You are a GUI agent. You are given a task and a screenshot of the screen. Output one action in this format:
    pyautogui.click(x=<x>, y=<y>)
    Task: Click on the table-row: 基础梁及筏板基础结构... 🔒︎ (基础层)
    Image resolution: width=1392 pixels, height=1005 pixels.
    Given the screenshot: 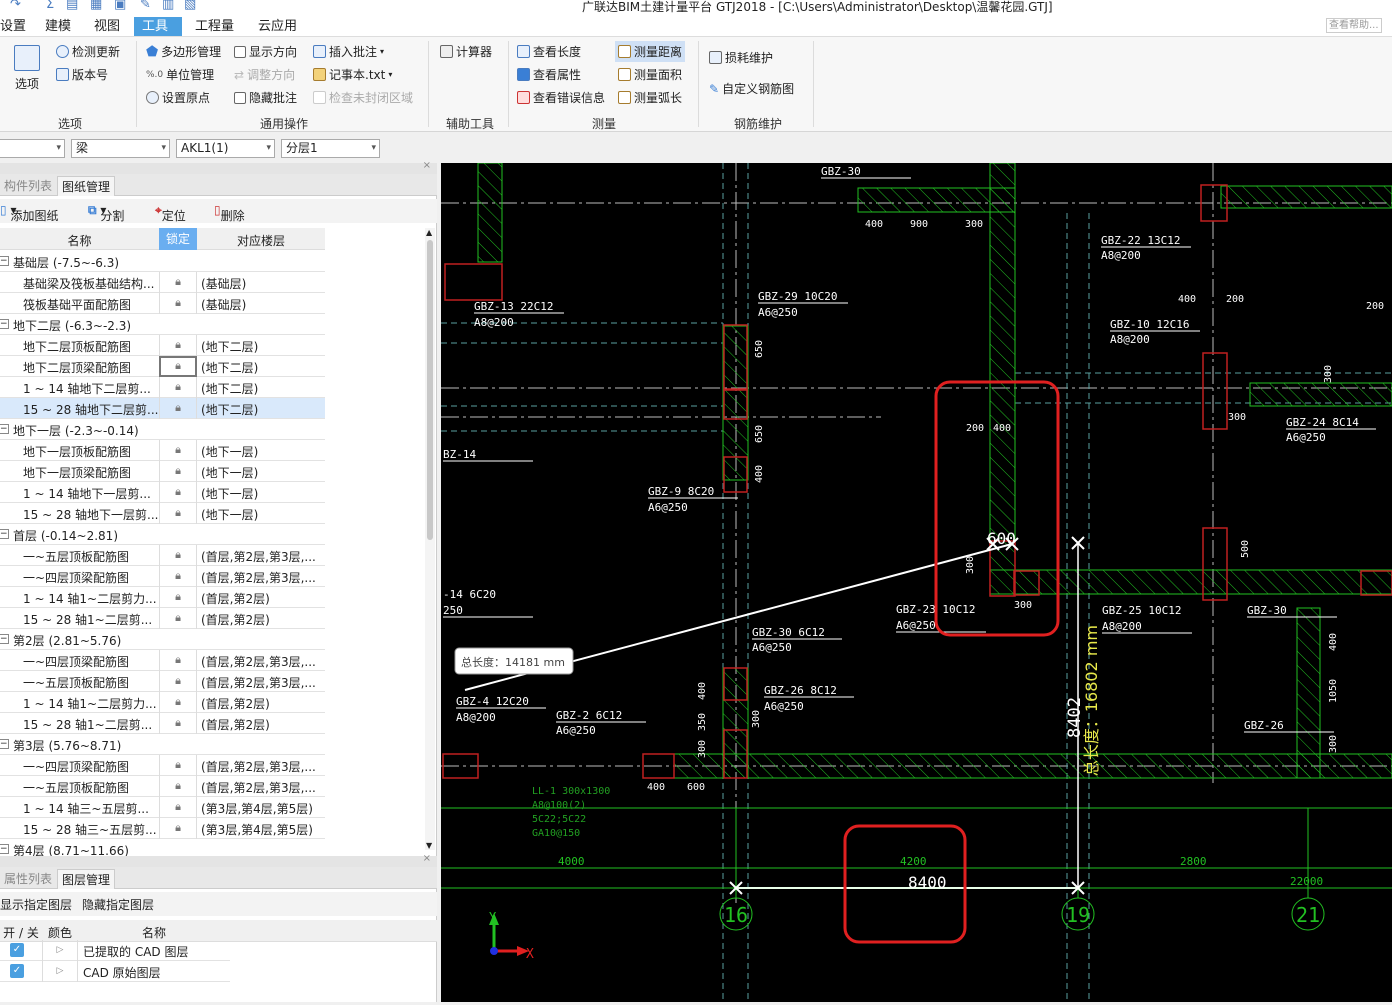 What is the action you would take?
    pyautogui.click(x=162, y=282)
    